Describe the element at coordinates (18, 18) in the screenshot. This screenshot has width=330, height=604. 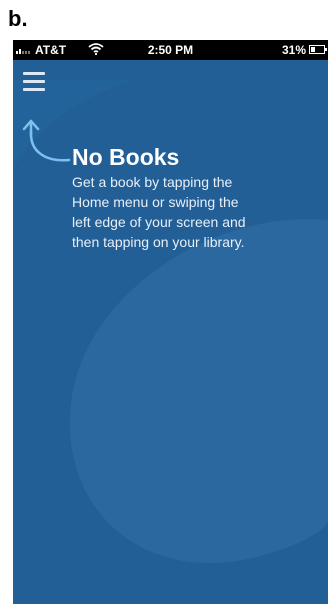
I see `figure-label: b.` at that location.